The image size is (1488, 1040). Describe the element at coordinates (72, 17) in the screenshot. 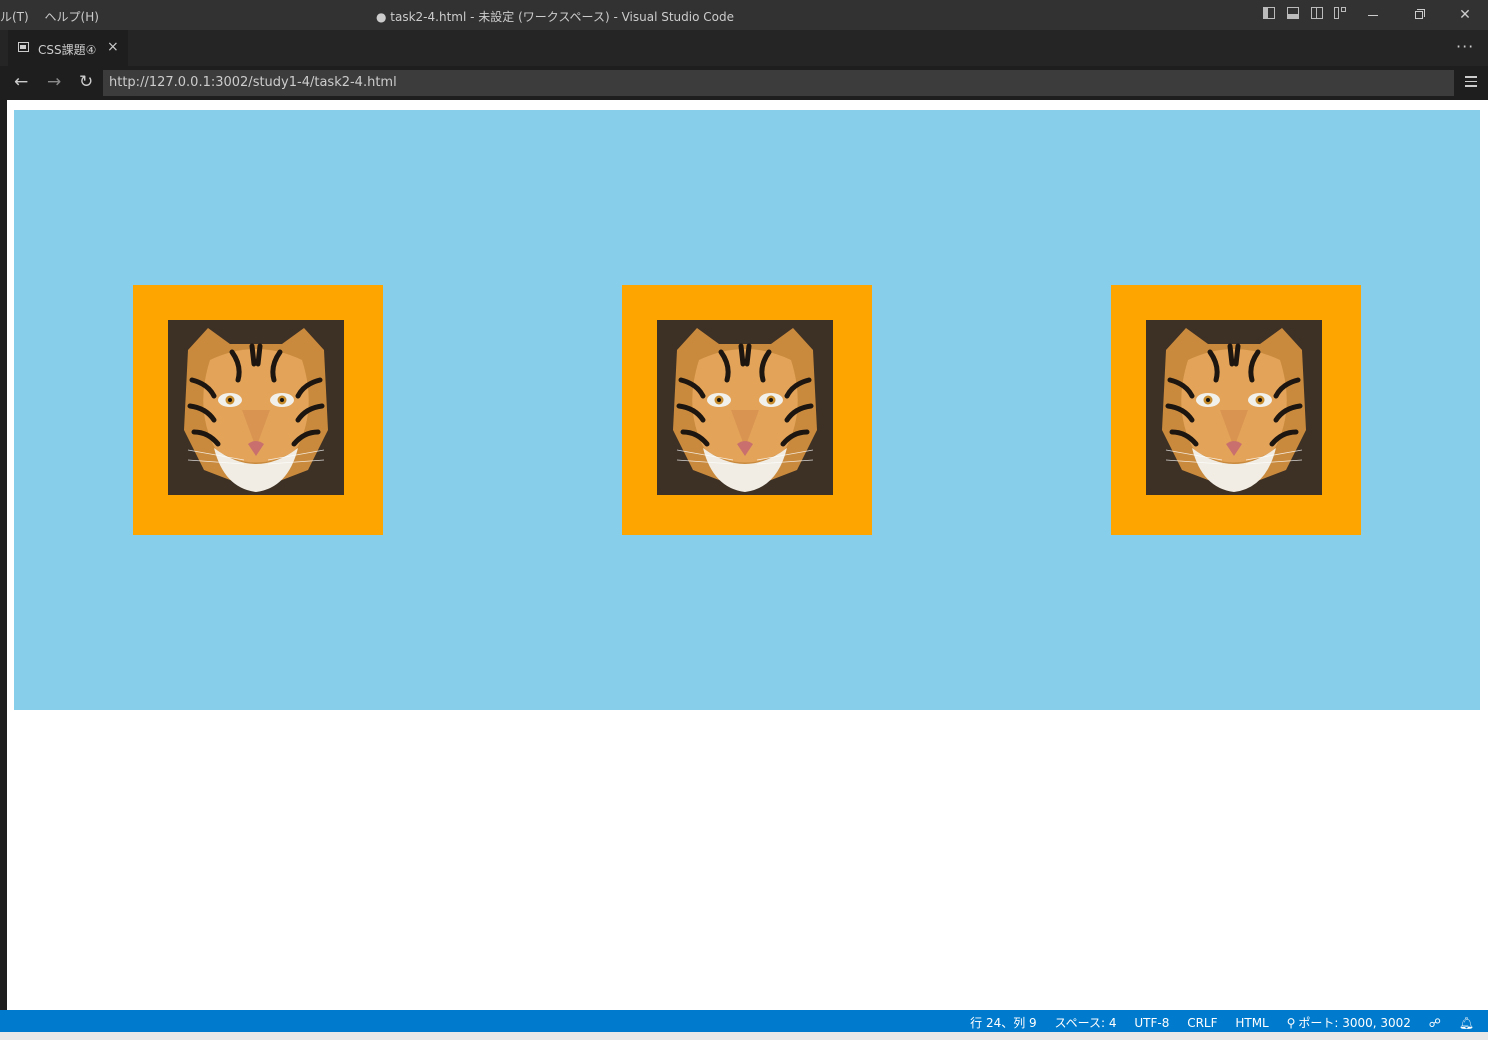

I see `menu-item-help: ヘルプ(H)` at that location.